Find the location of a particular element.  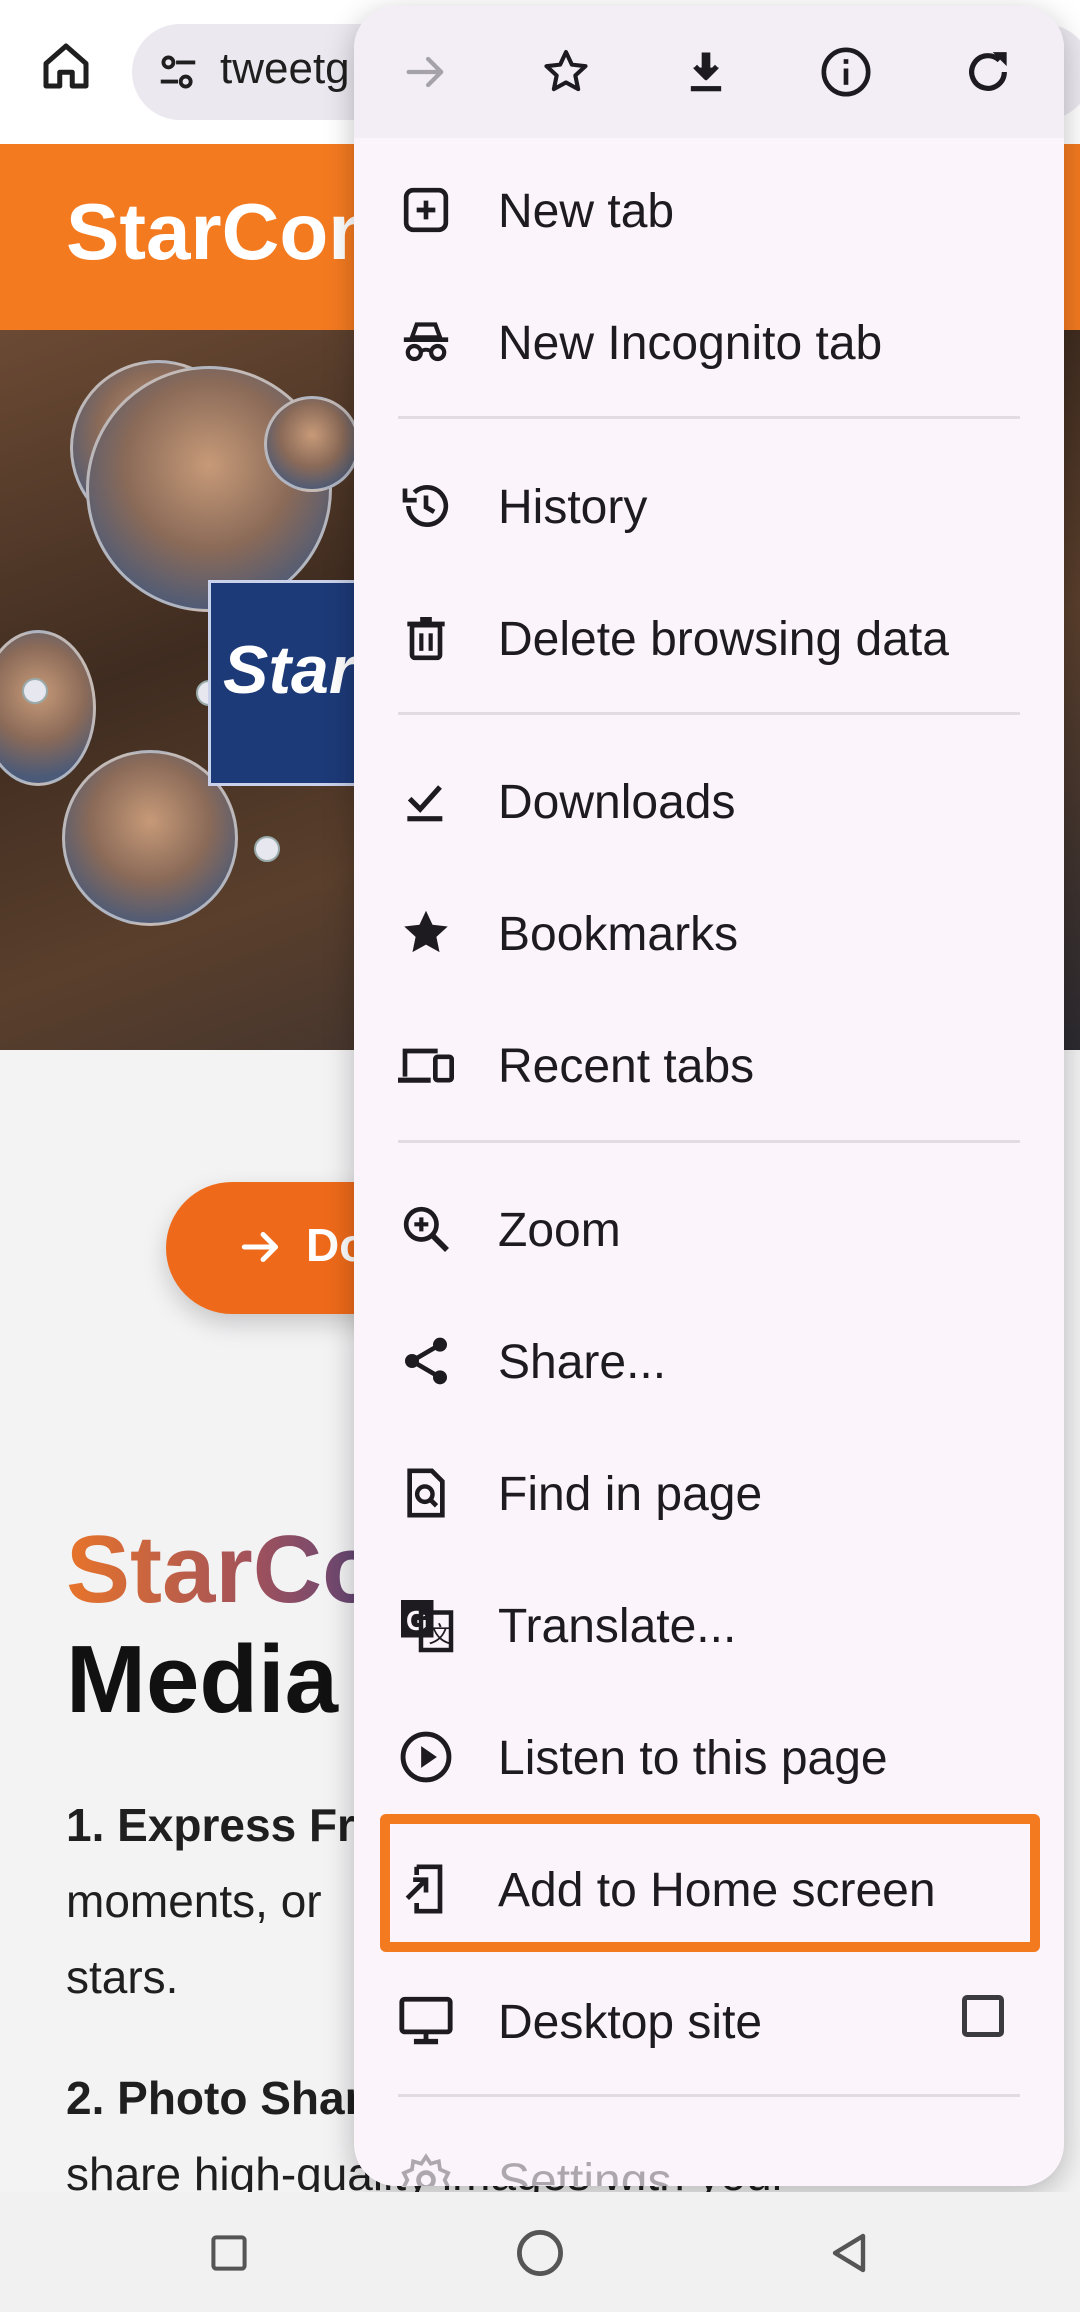

download-icon is located at coordinates (706, 72).